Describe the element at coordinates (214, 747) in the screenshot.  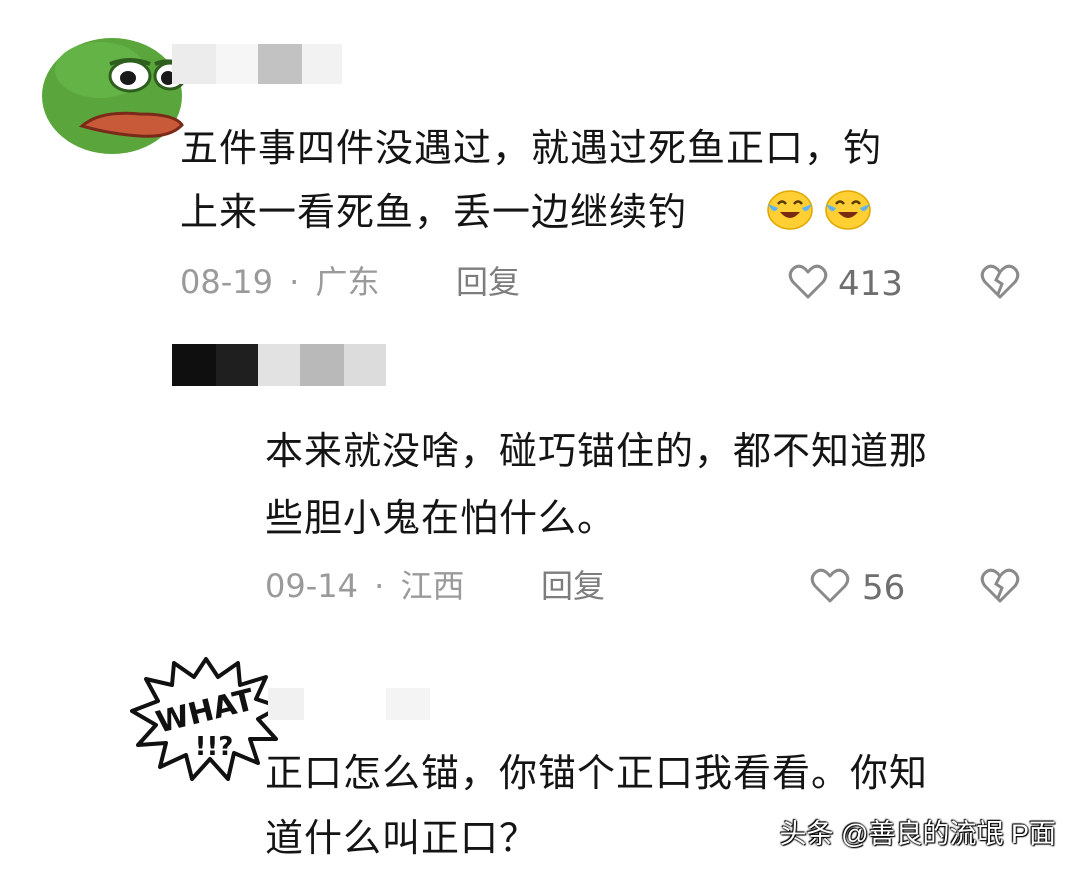
I see `sticker-line: !!?` at that location.